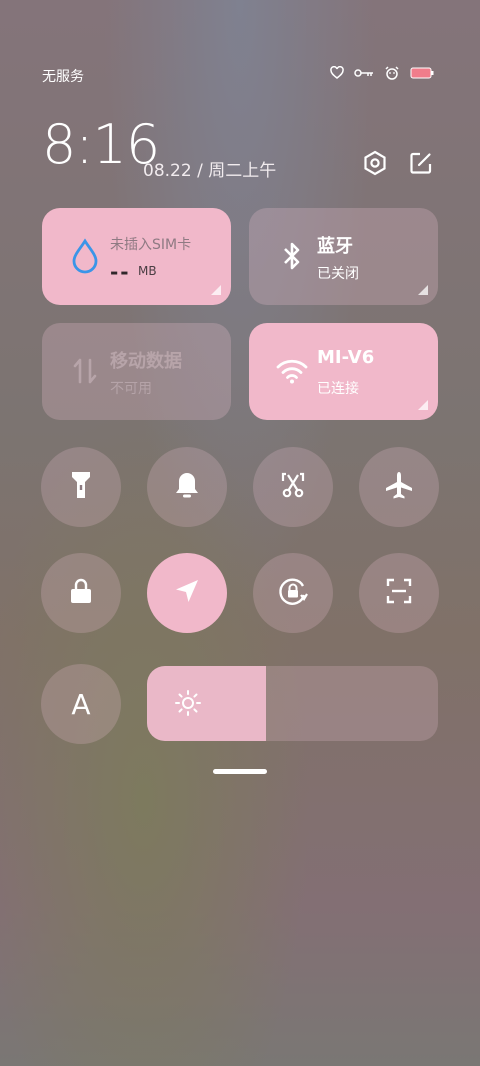 The image size is (480, 1066). I want to click on rotation-lock-icon, so click(293, 593).